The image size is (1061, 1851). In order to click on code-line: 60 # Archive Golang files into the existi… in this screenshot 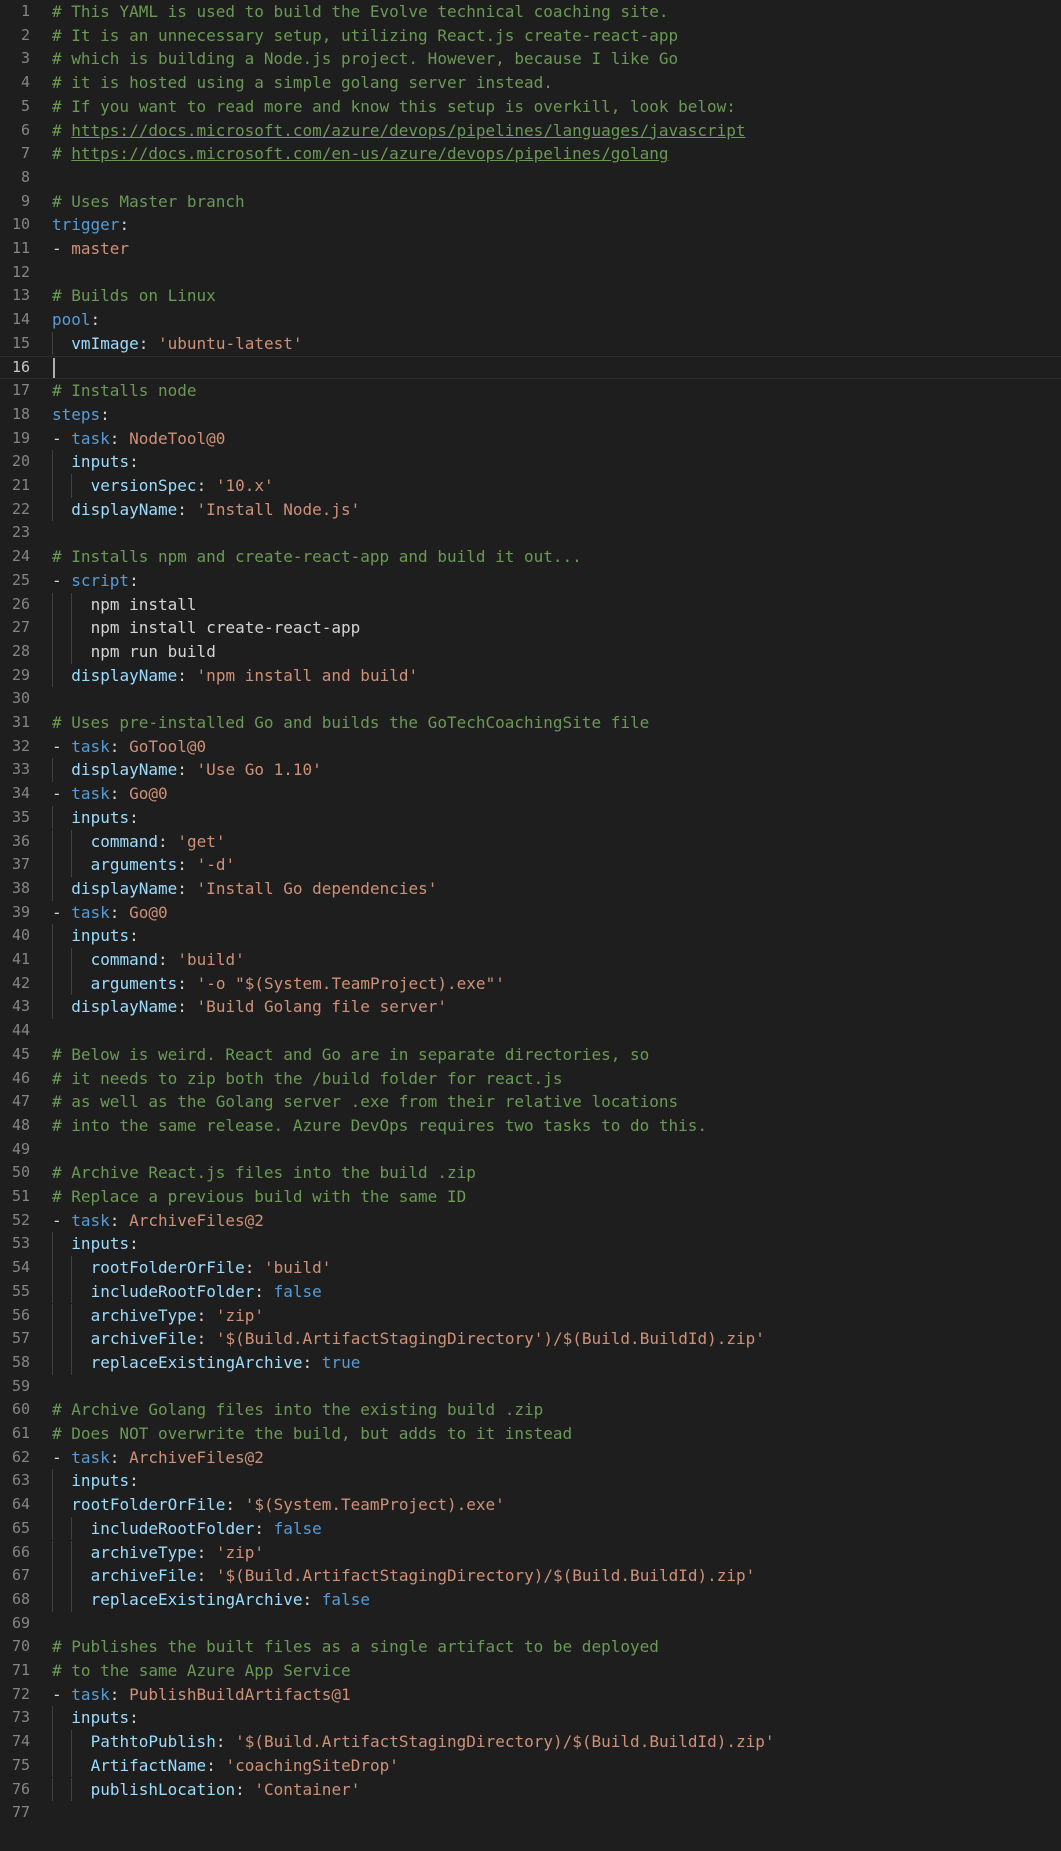, I will do `click(530, 1410)`.